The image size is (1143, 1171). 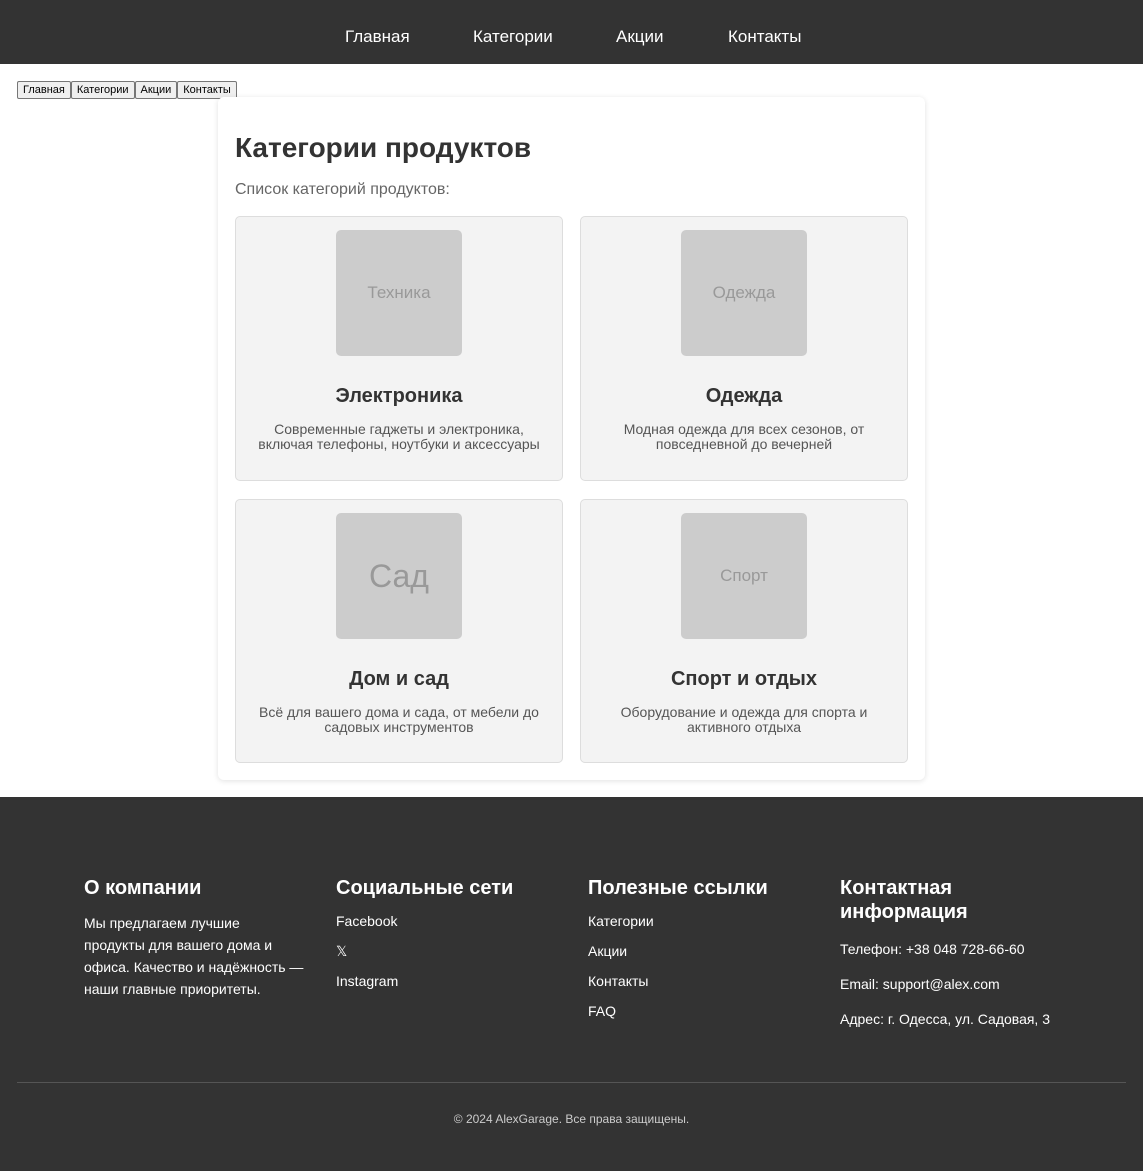 I want to click on footer-about-title: О компании, so click(x=143, y=888).